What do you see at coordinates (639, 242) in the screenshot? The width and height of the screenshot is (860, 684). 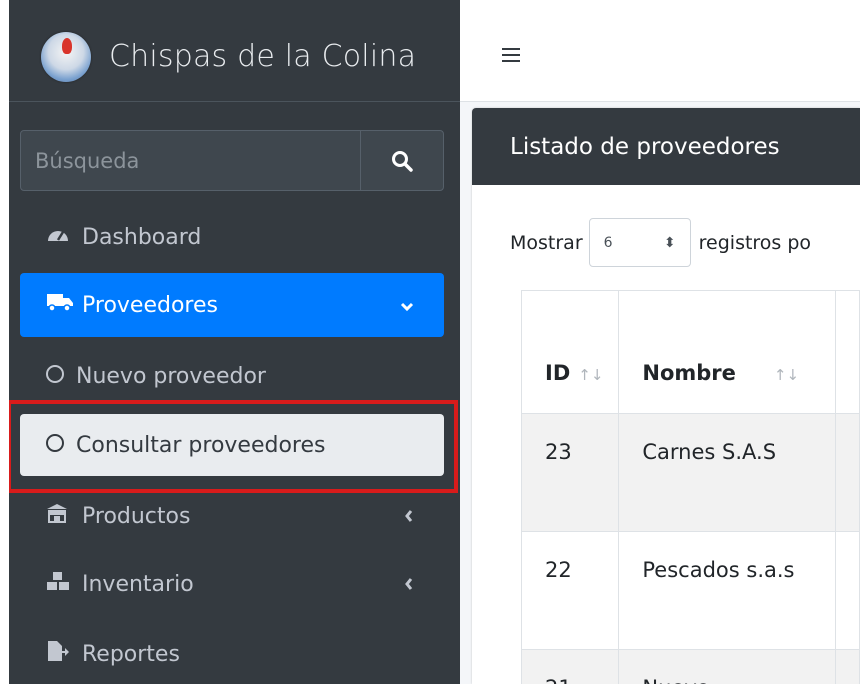 I see `length-select: 6 ⬍` at bounding box center [639, 242].